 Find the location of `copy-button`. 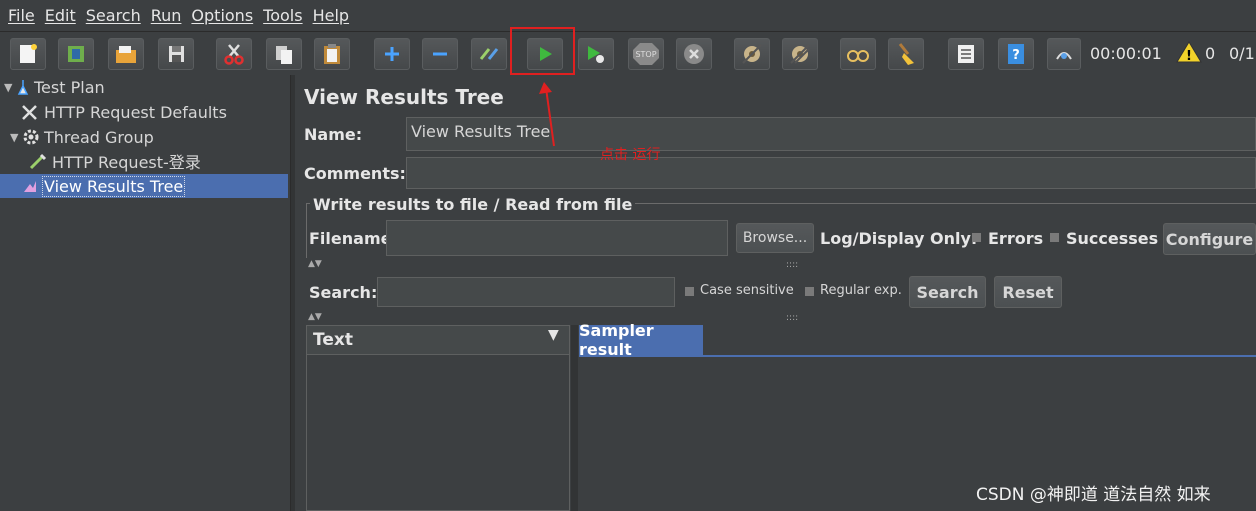

copy-button is located at coordinates (284, 54).